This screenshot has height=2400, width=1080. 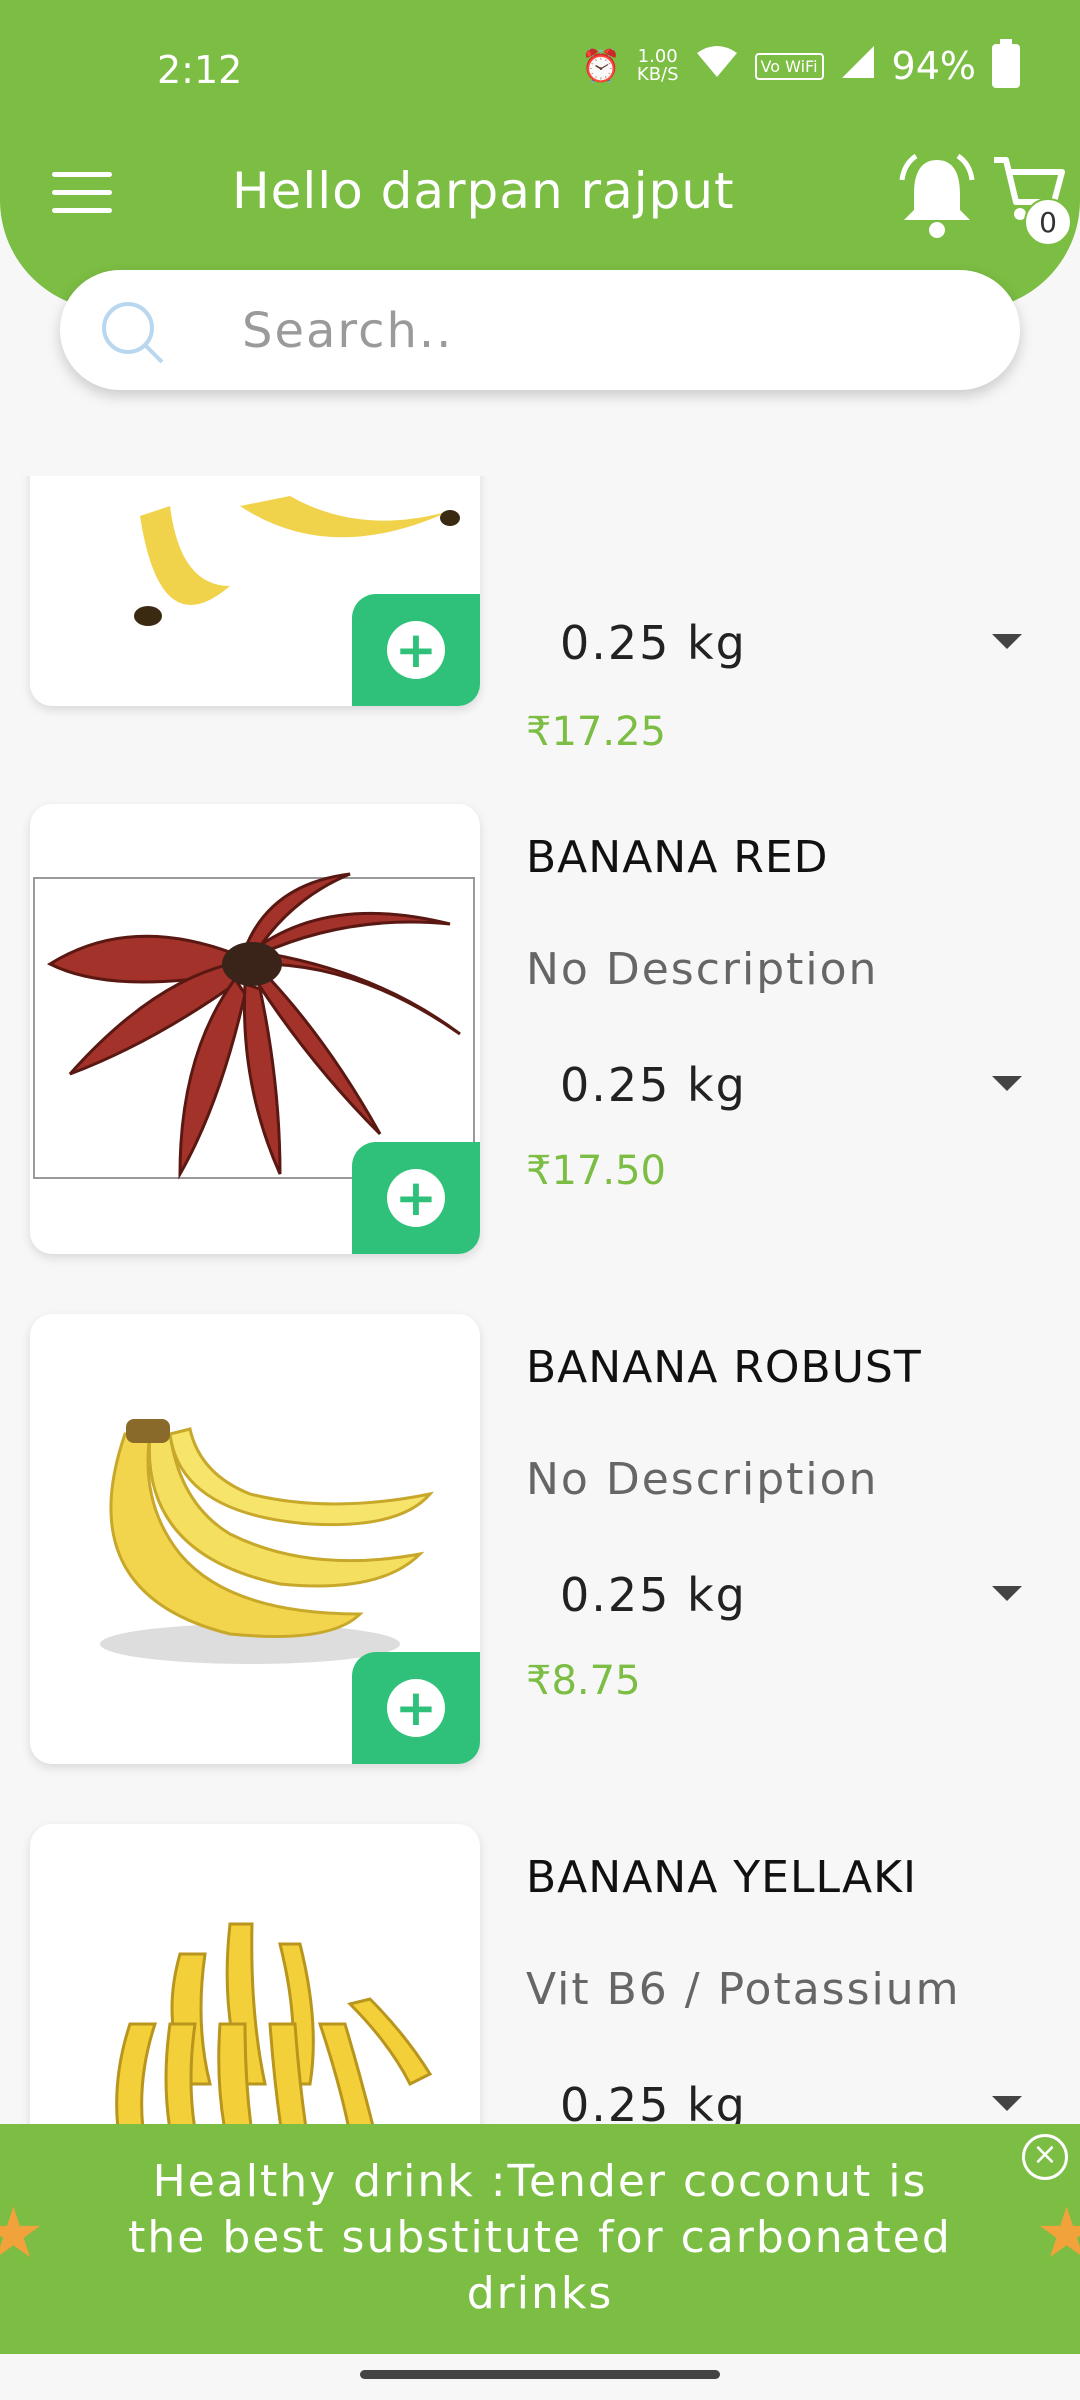 I want to click on network-speed: 1.00 KB/S, so click(x=657, y=65).